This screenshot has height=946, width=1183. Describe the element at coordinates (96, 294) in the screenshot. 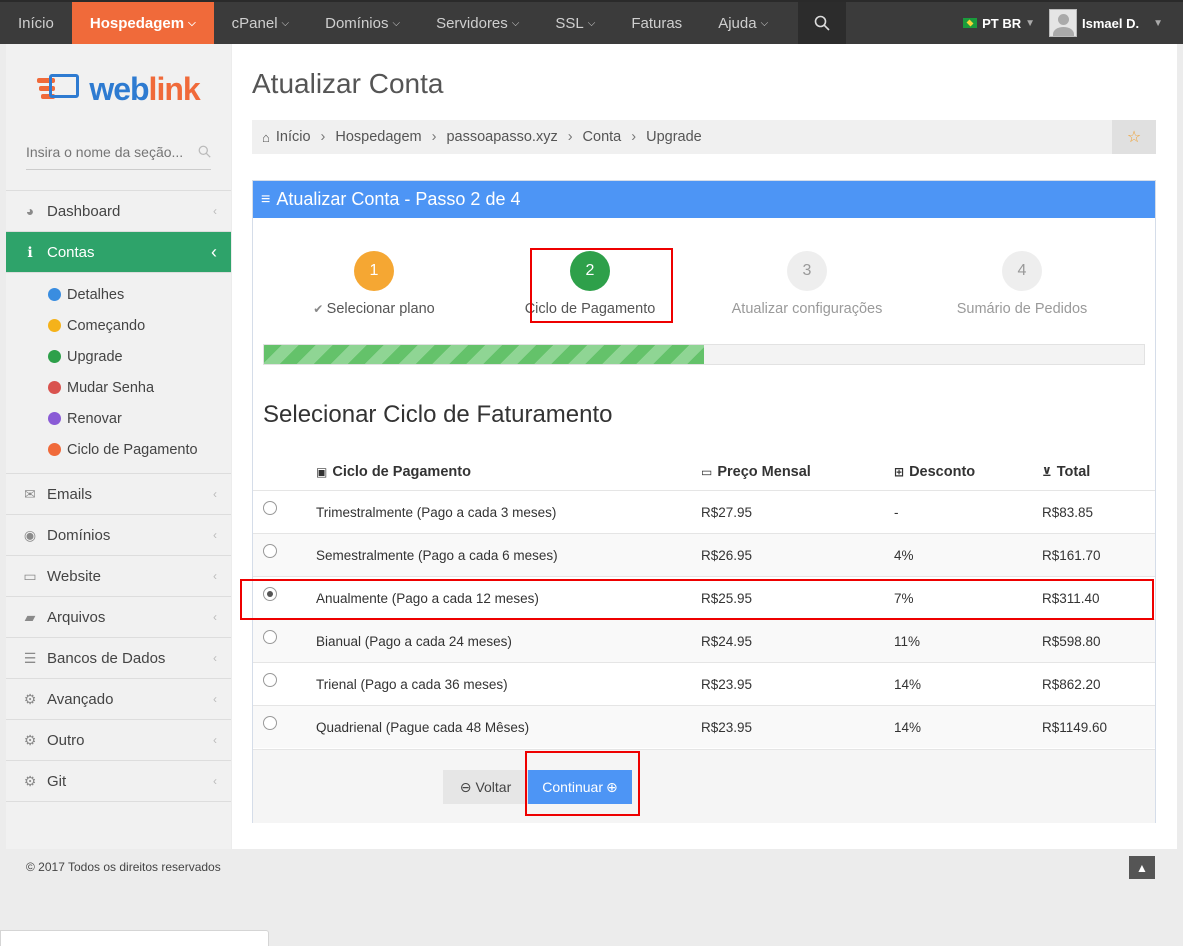

I see `submenu-item-label: Detalhes` at that location.